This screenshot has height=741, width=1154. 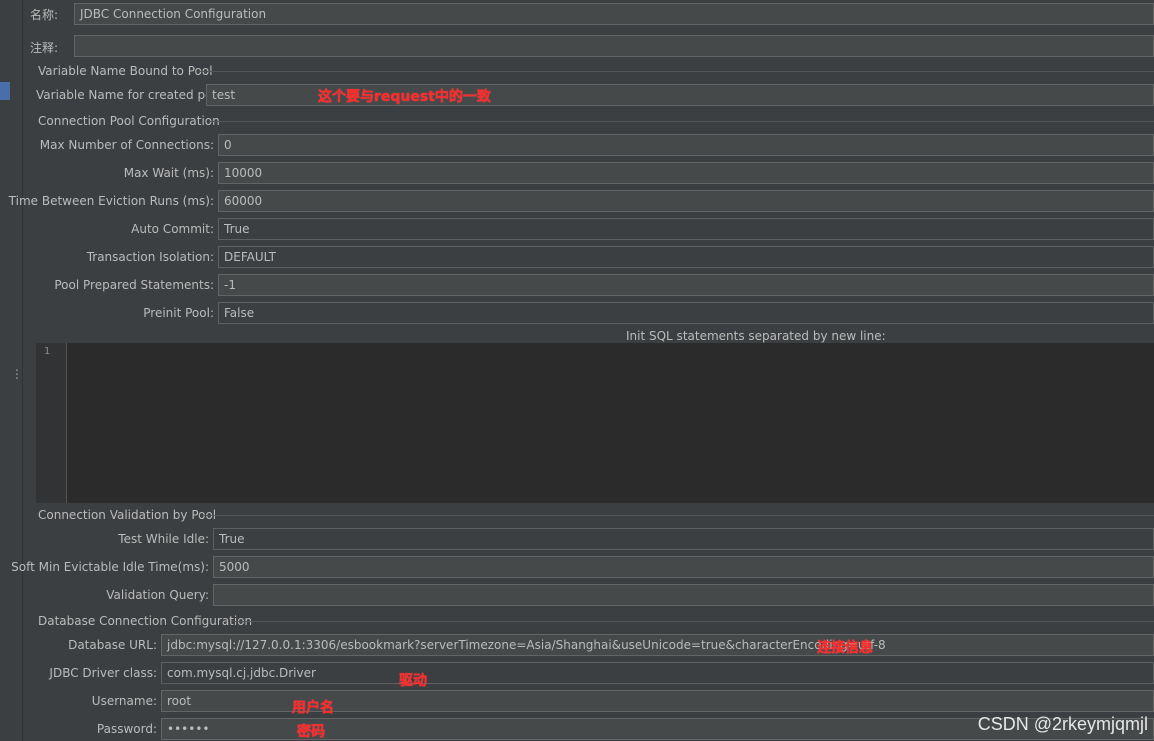 I want to click on transaction-isolation-label: Transaction Isolation:, so click(x=150, y=257).